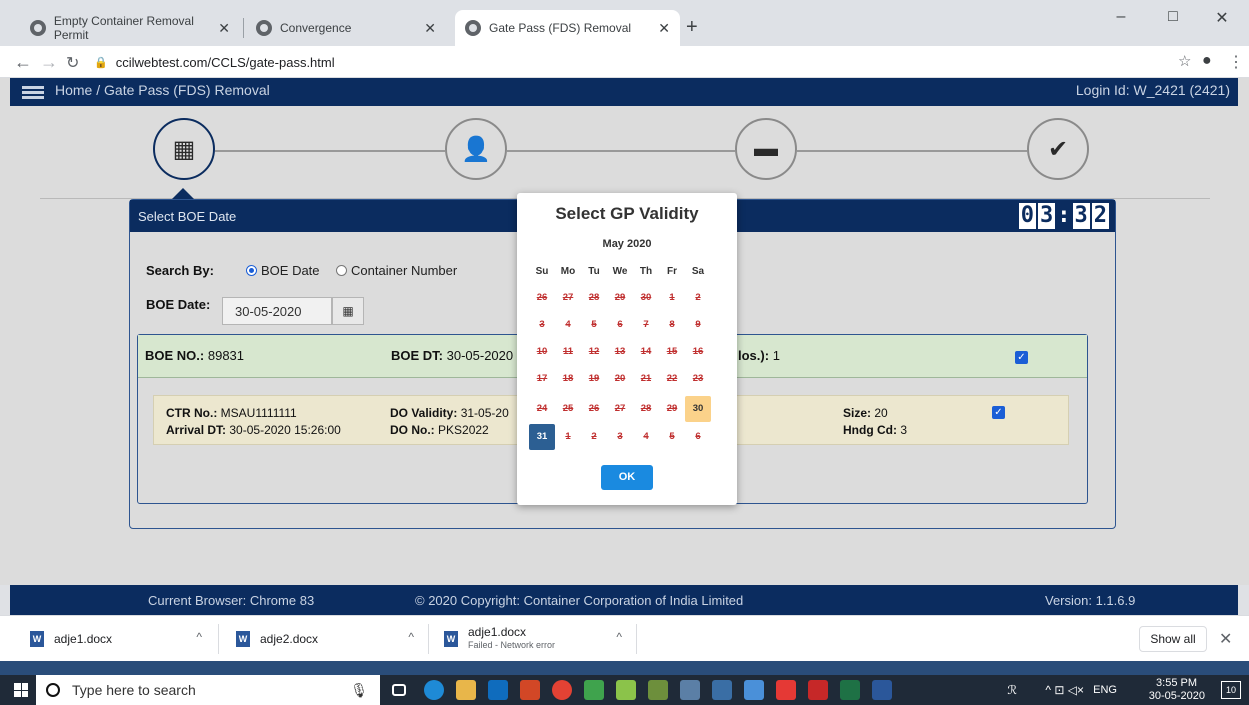 This screenshot has width=1249, height=705. What do you see at coordinates (568, 352) in the screenshot?
I see `calendar-day-disabled: 11` at bounding box center [568, 352].